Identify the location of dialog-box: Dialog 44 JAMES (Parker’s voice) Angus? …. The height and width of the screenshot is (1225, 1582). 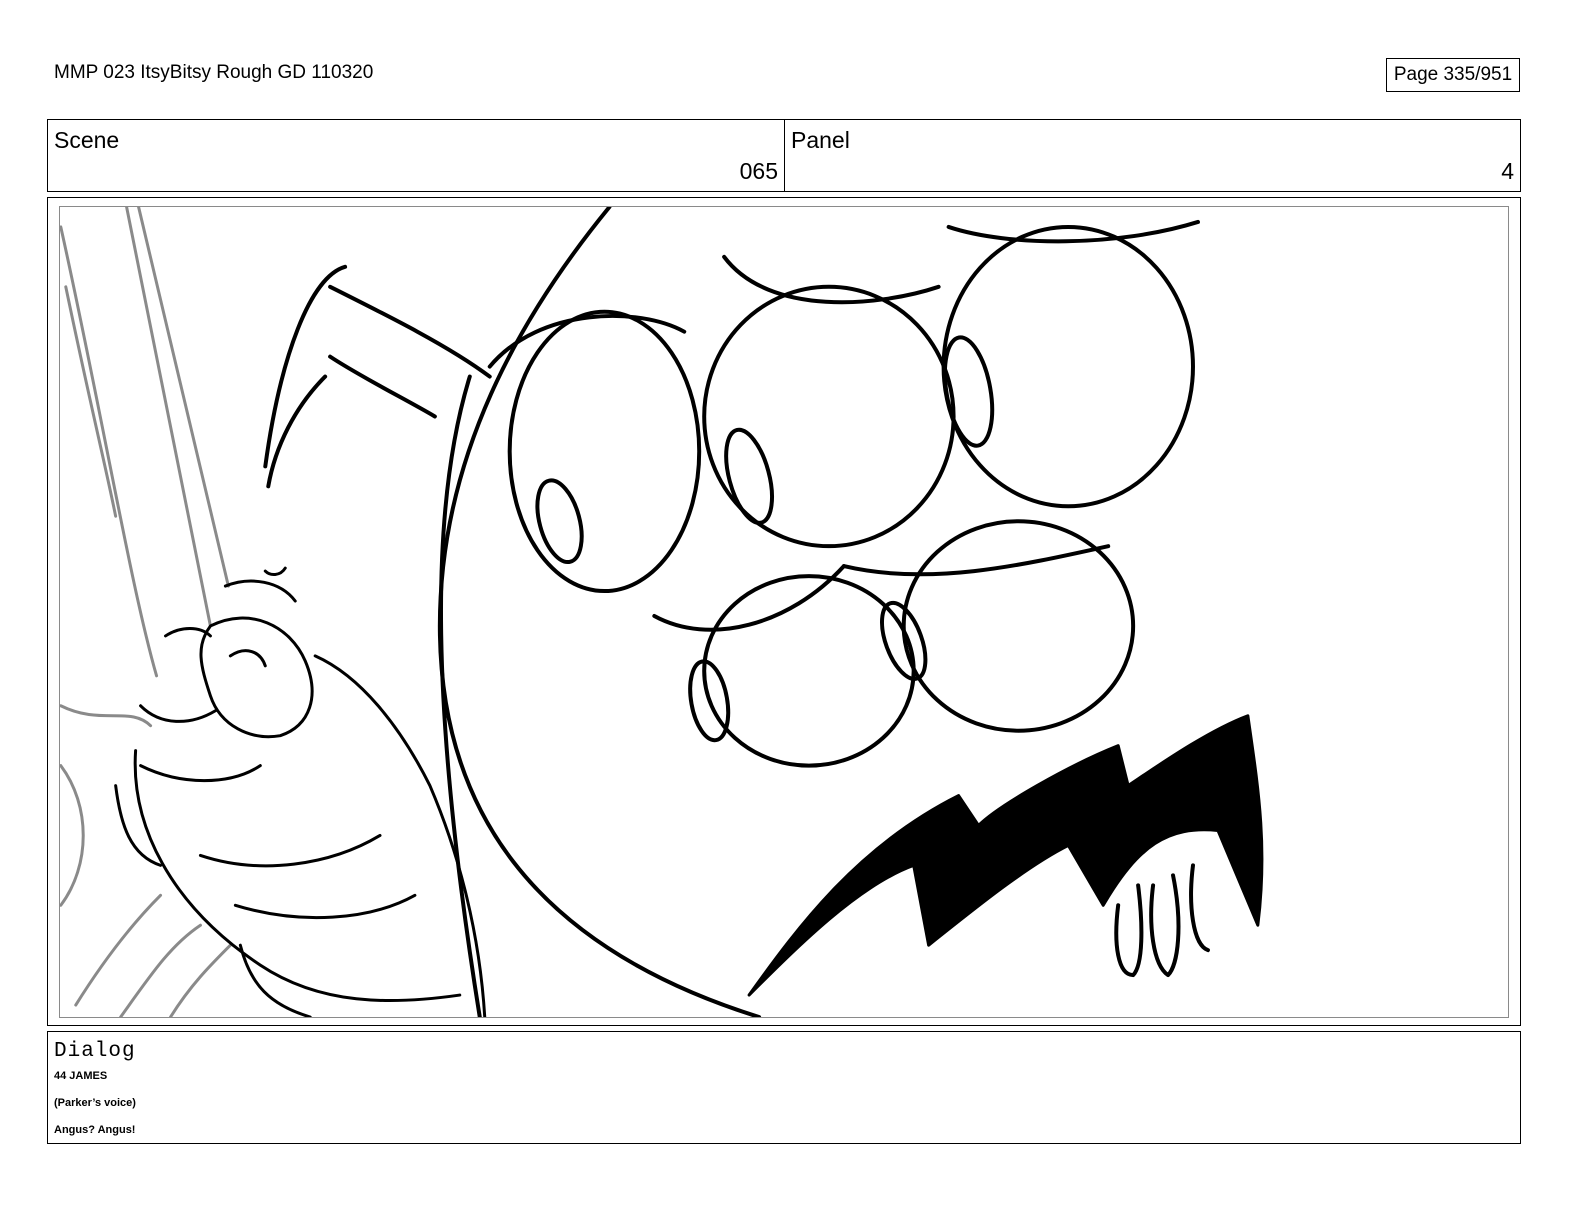
(784, 1087).